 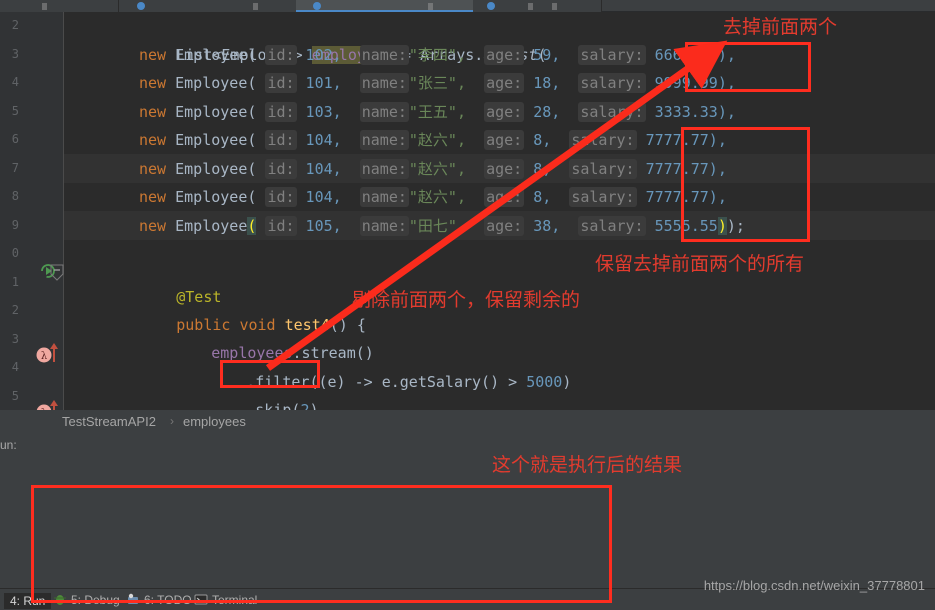 I want to click on token-id-value: 102,, so click(x=319, y=54).